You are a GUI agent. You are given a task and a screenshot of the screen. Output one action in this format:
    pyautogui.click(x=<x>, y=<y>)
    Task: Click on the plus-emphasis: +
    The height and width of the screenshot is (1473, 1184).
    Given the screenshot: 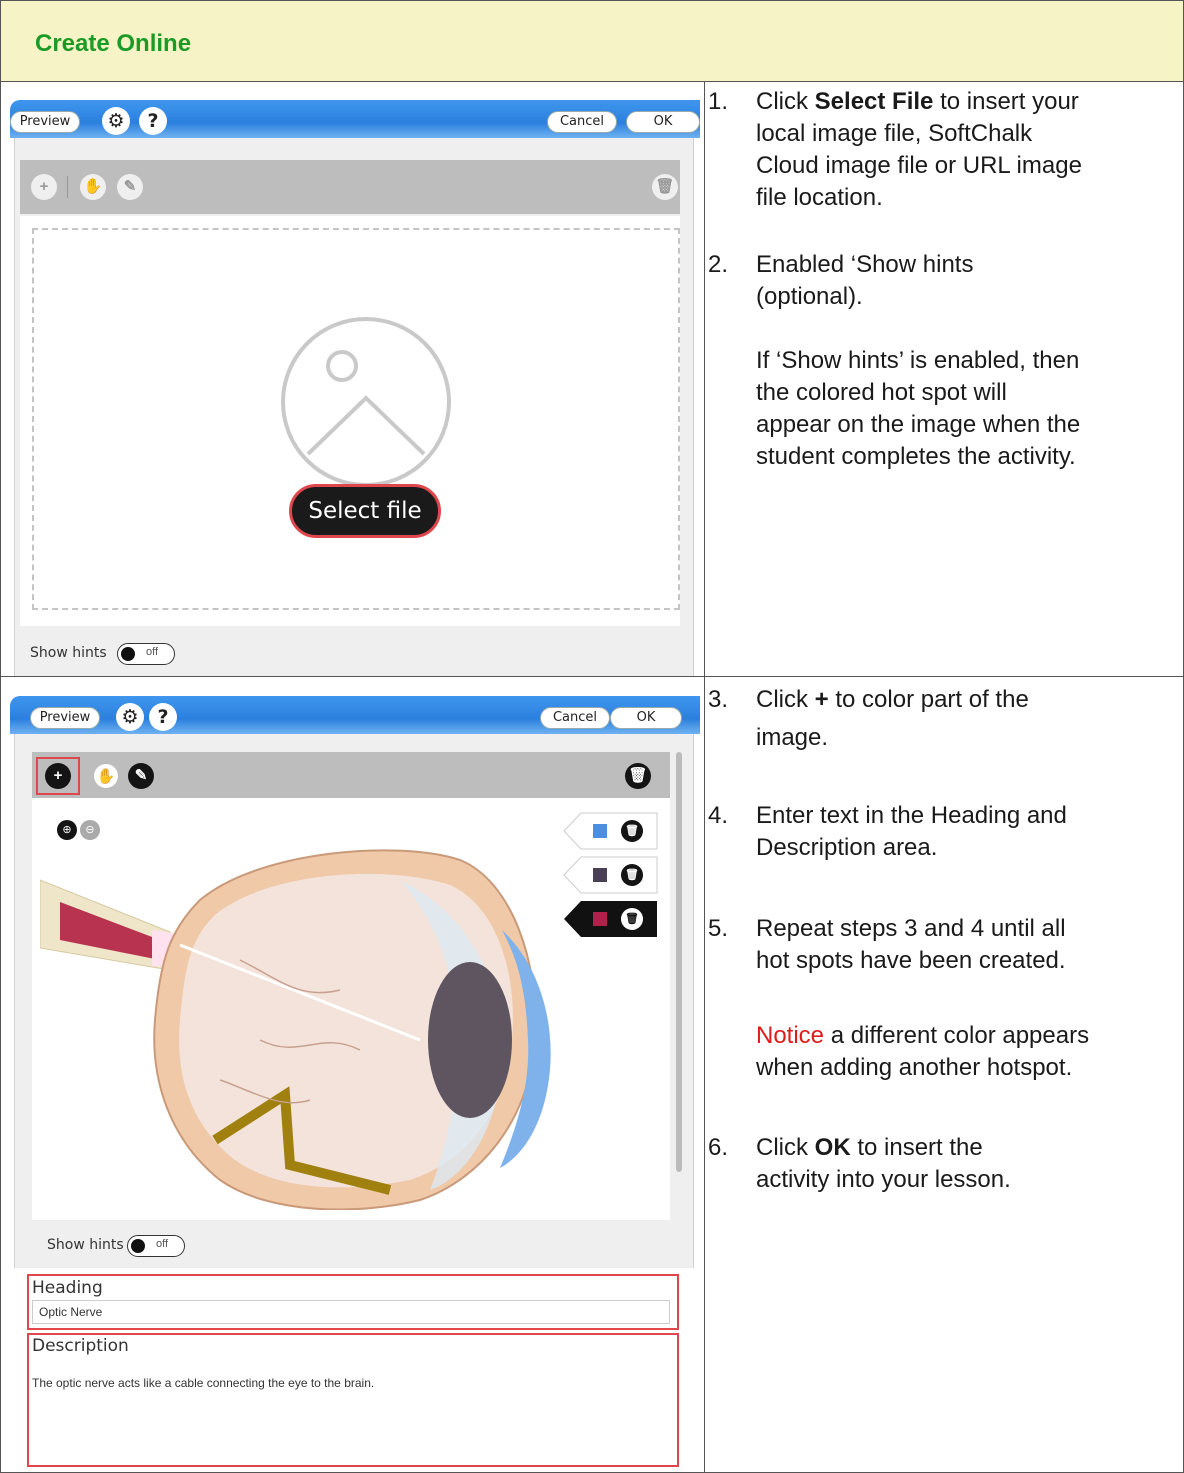 What is the action you would take?
    pyautogui.click(x=821, y=699)
    